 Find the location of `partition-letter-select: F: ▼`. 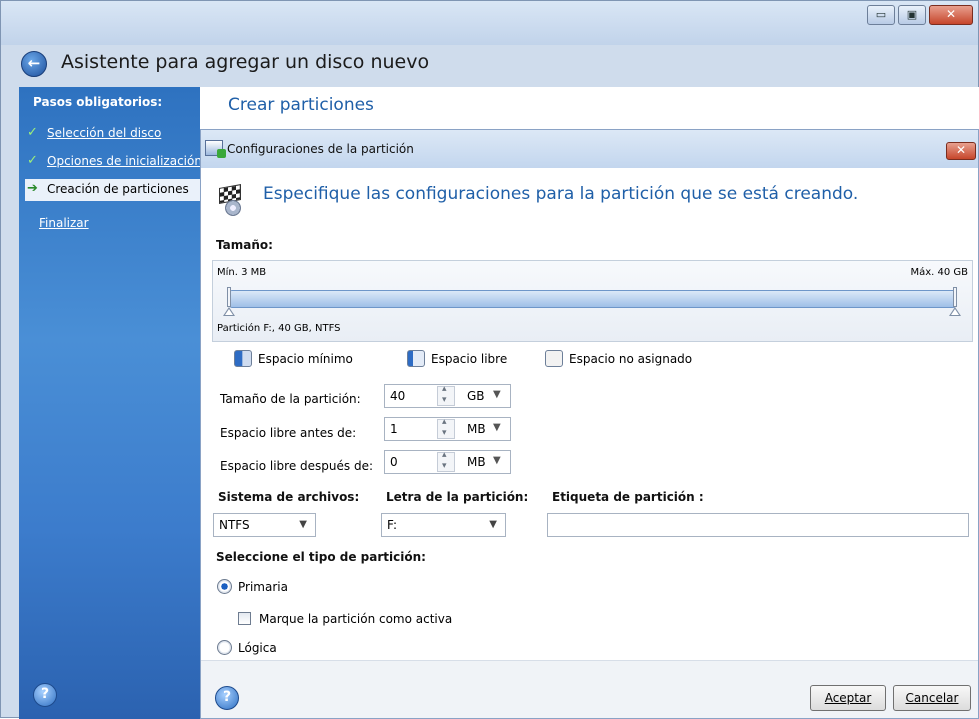

partition-letter-select: F: ▼ is located at coordinates (443, 525).